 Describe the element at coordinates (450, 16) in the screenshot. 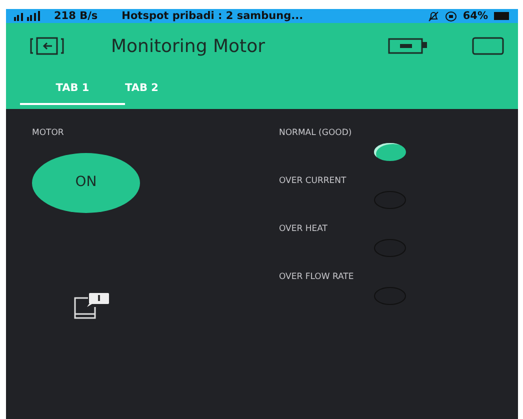

I see `rotation-lock-icon` at that location.